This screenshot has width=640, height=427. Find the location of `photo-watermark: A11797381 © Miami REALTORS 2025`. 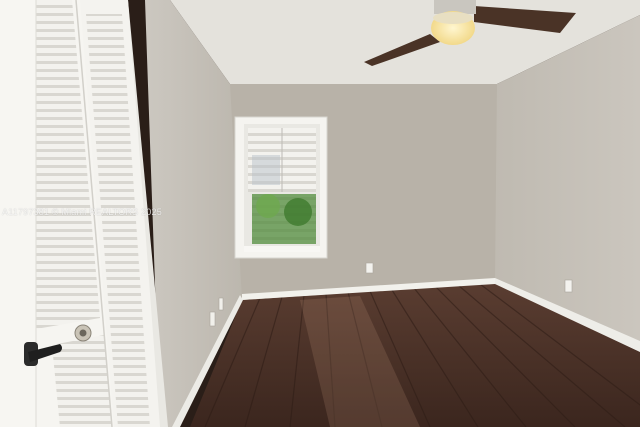

photo-watermark: A11797381 © Miami REALTORS 2025 is located at coordinates (82, 212).